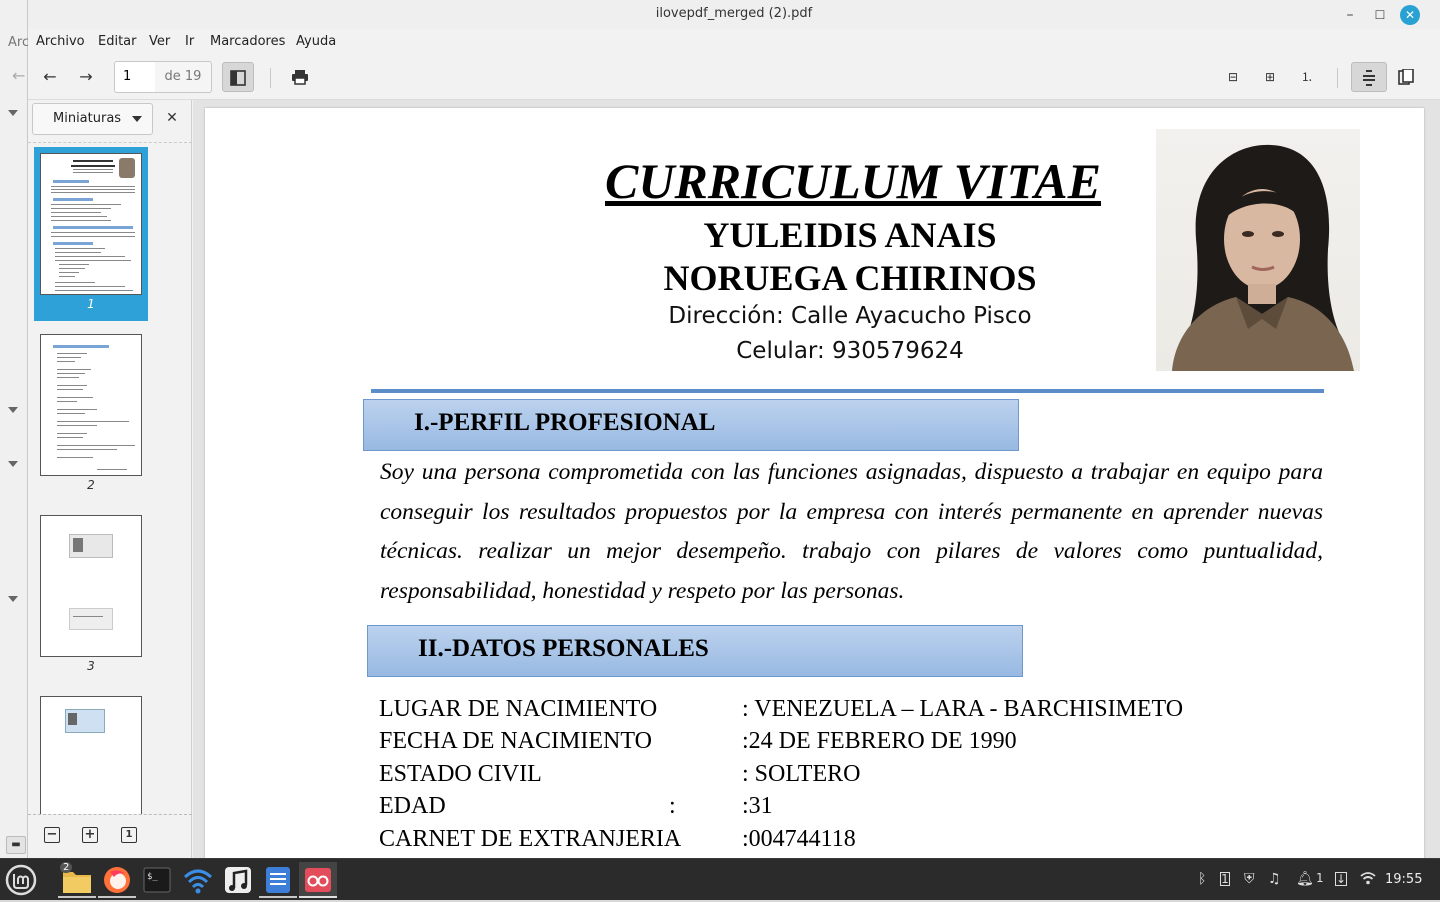 This screenshot has height=902, width=1440. What do you see at coordinates (1406, 77) in the screenshot?
I see `dual-page-button` at bounding box center [1406, 77].